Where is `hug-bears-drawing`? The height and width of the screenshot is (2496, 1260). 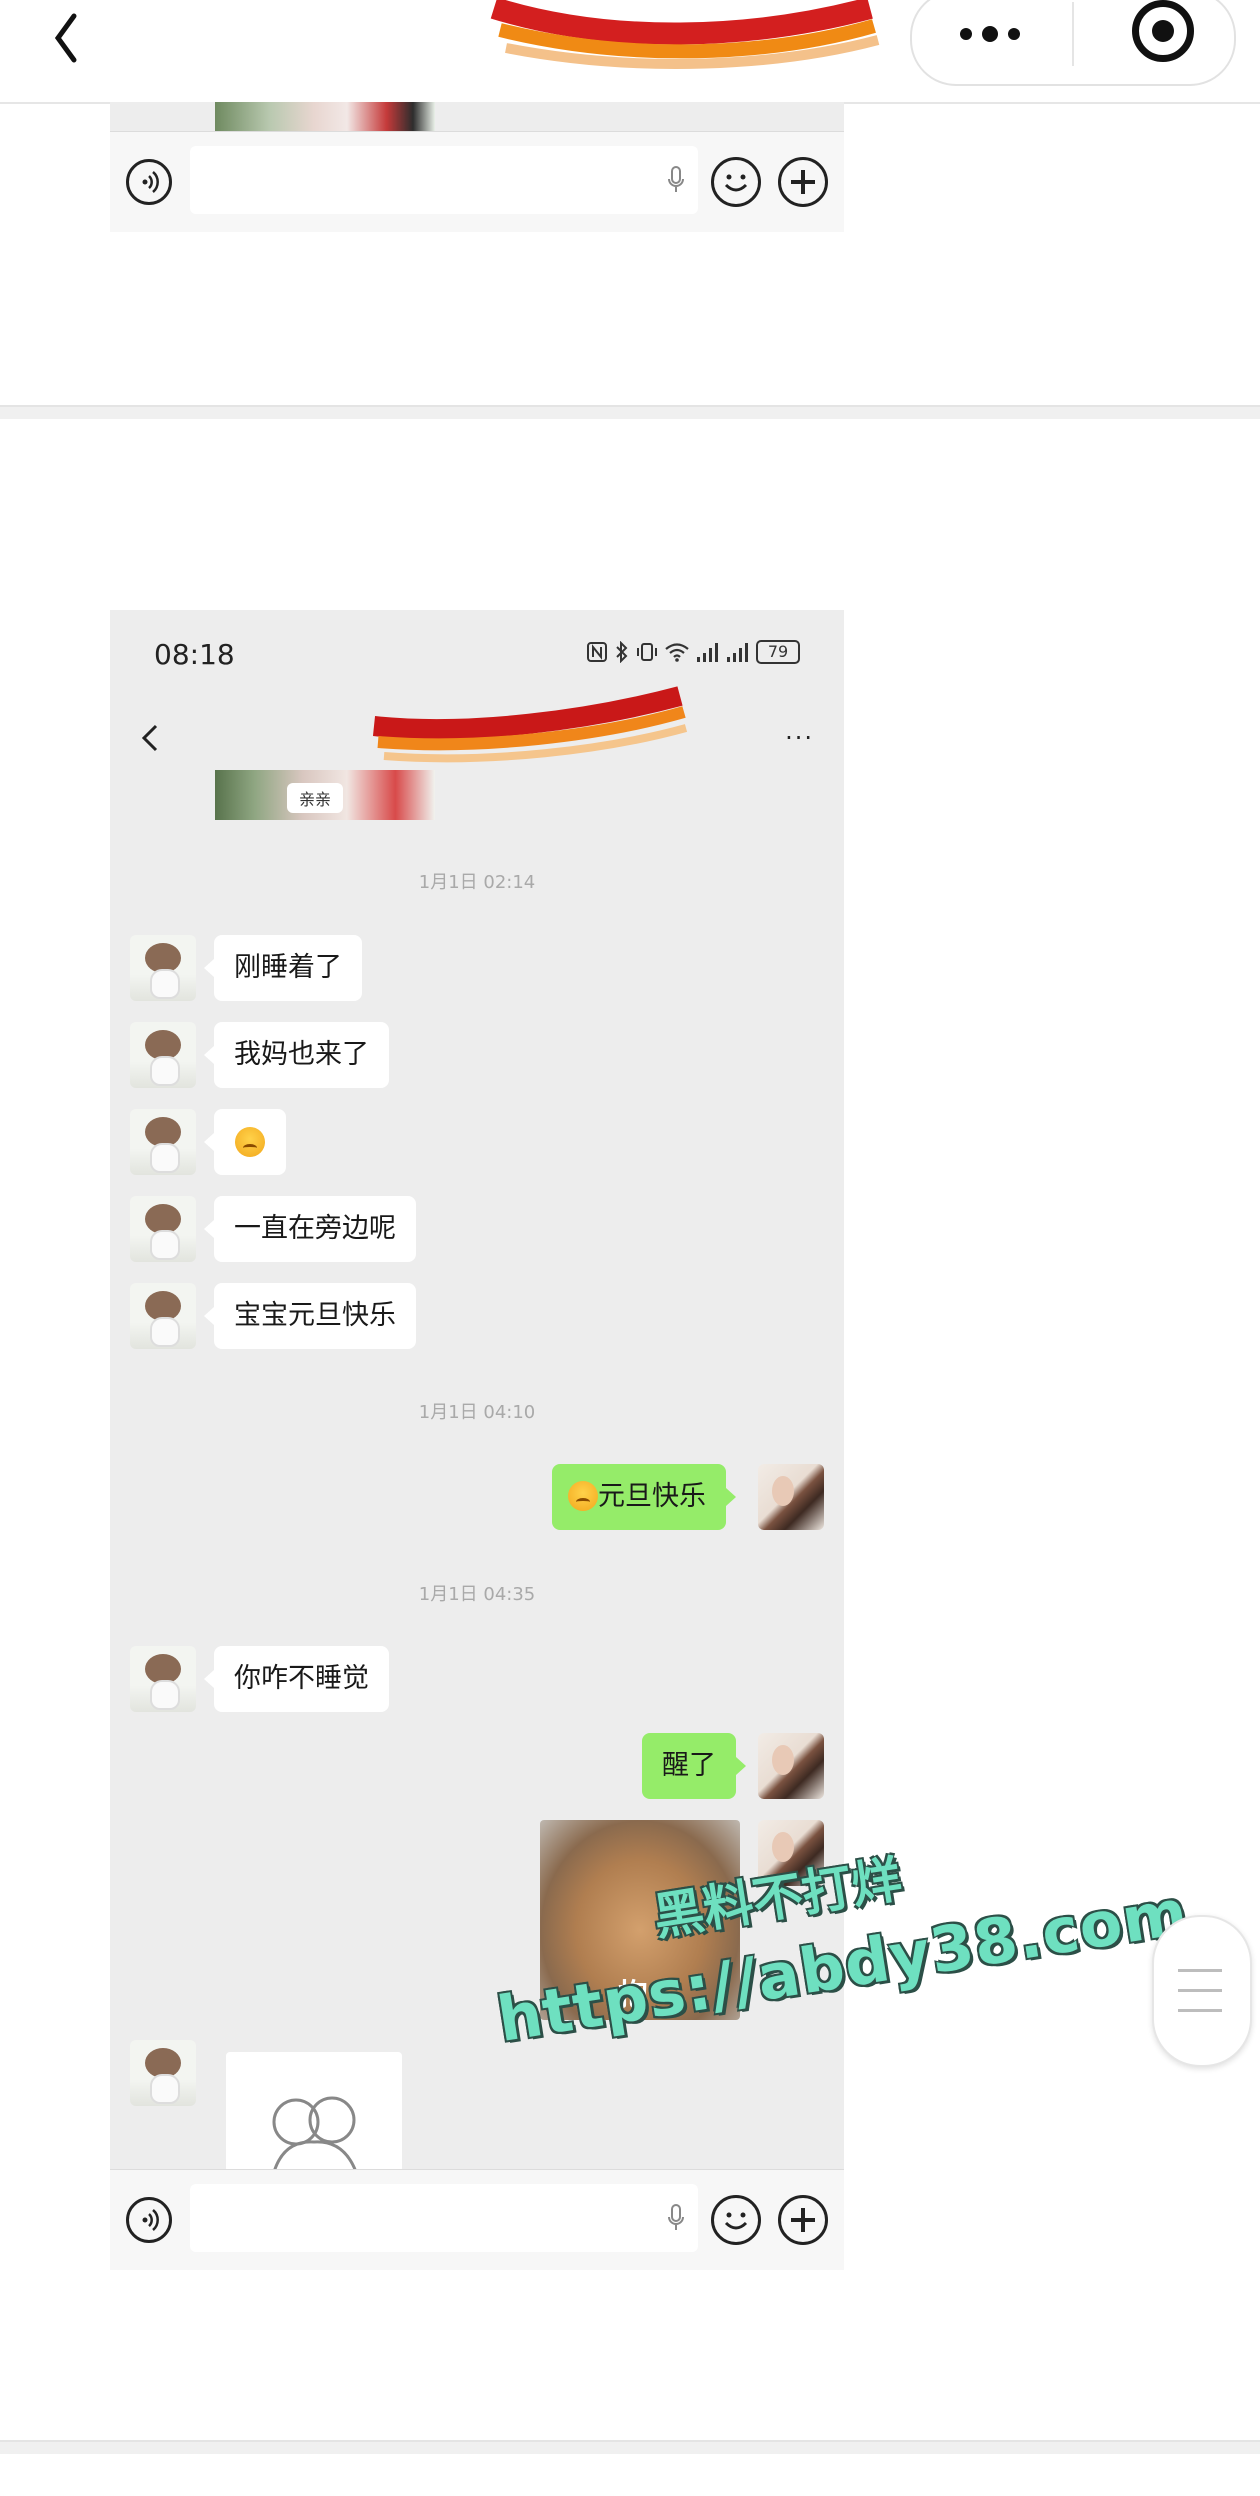 hug-bears-drawing is located at coordinates (315, 2134).